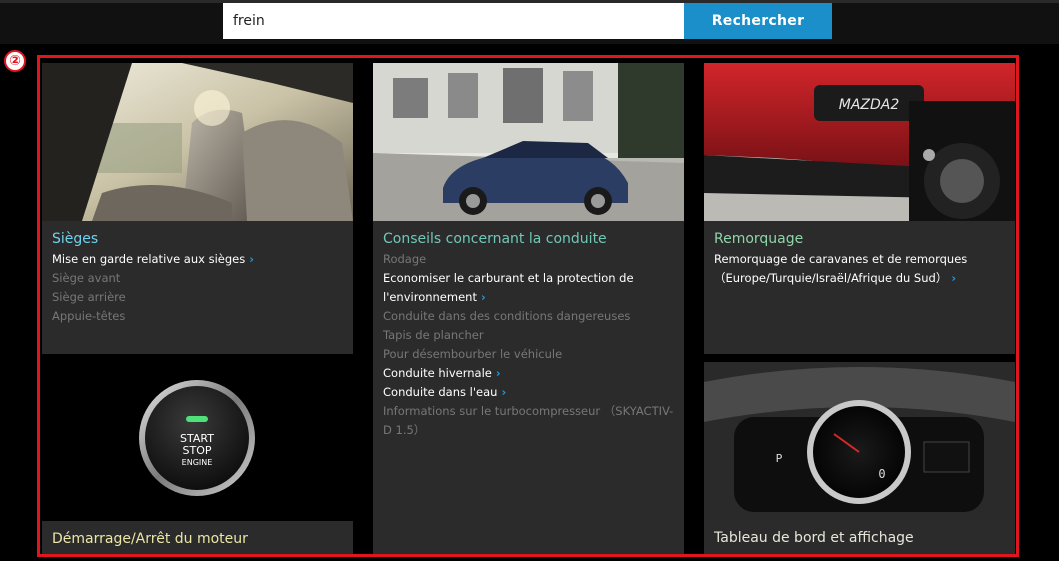 This screenshot has width=1059, height=561. What do you see at coordinates (529, 392) in the screenshot?
I see `link-conduite-eau: Conduite dans l'eau ›` at bounding box center [529, 392].